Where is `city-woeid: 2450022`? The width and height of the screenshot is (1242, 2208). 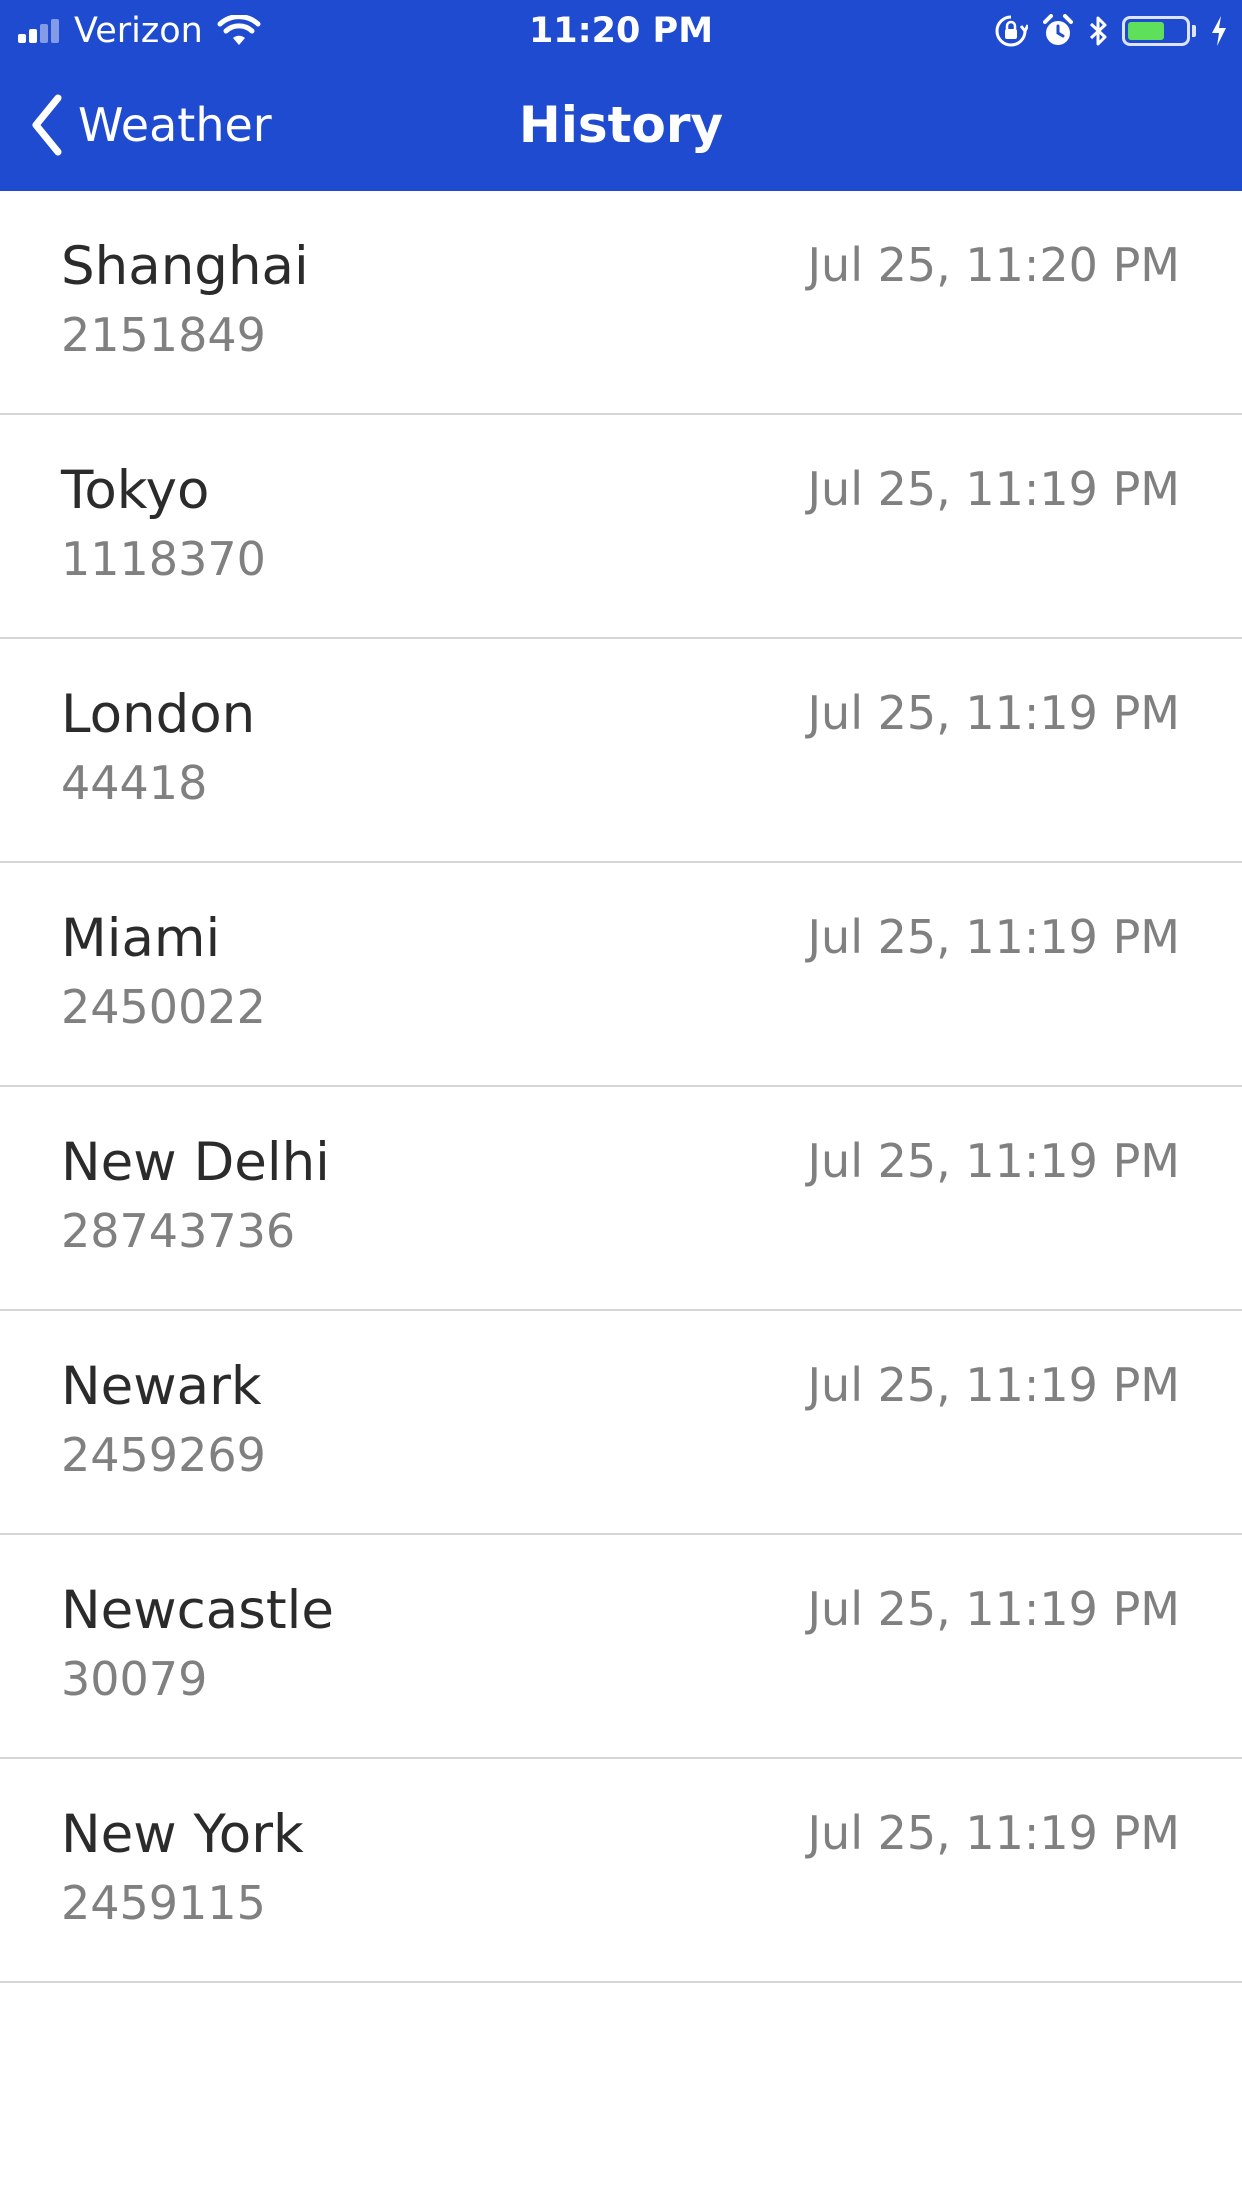
city-woeid: 2450022 is located at coordinates (163, 1007).